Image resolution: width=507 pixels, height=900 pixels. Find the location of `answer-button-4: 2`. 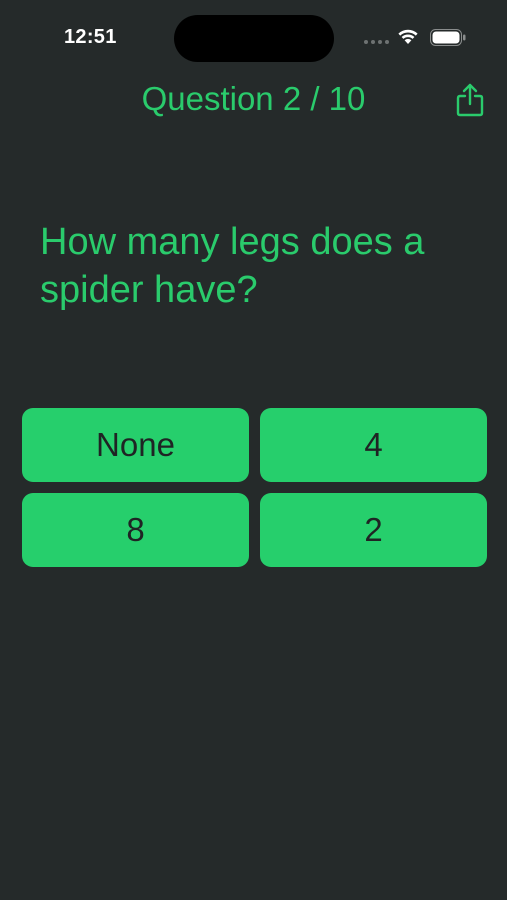

answer-button-4: 2 is located at coordinates (373, 530).